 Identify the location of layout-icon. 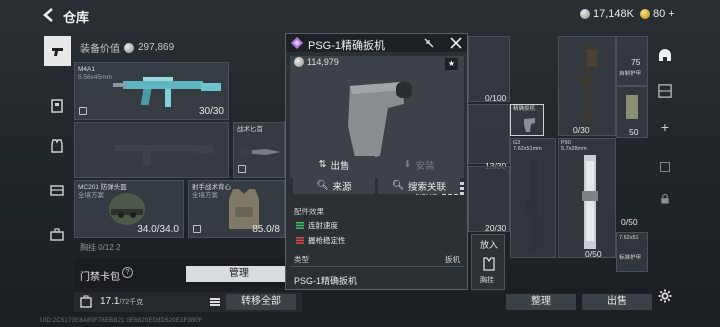
(665, 91).